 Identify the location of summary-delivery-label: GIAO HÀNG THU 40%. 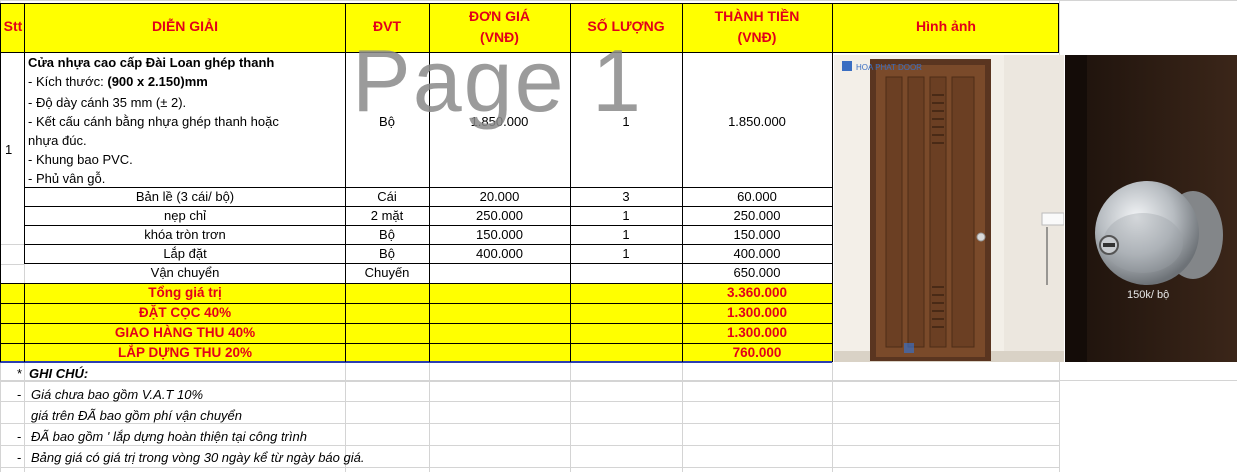
(185, 332).